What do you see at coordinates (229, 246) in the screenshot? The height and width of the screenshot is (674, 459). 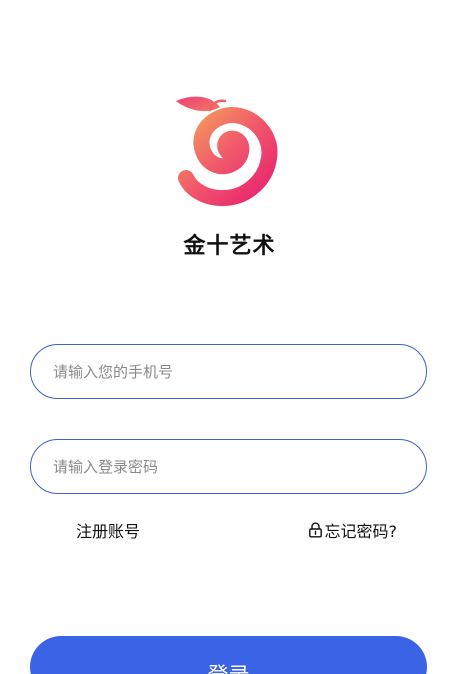 I see `app-name: 金十艺术` at bounding box center [229, 246].